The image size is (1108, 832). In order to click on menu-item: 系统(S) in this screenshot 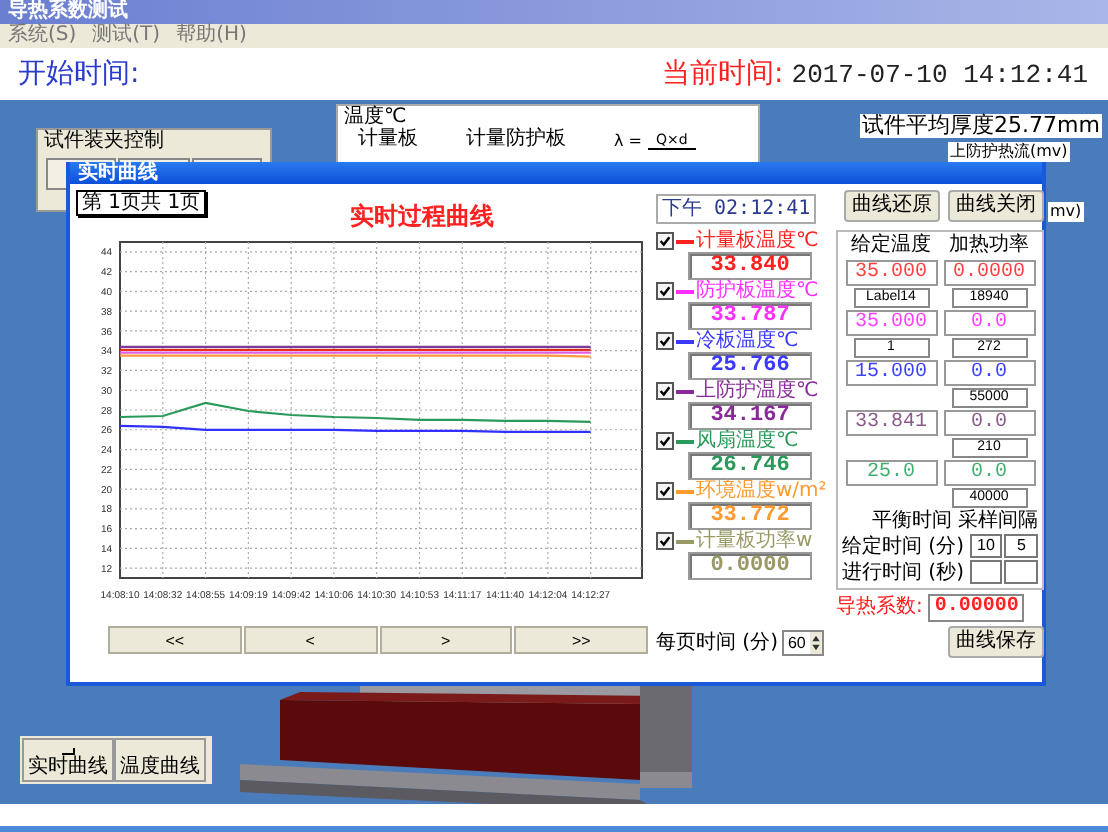, I will do `click(42, 36)`.